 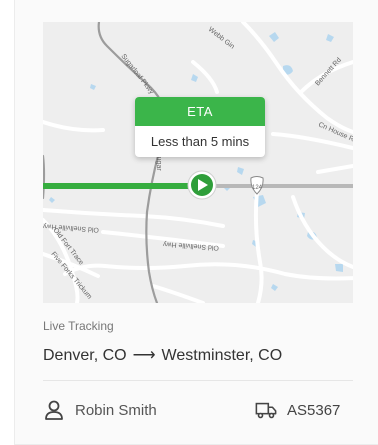 I want to click on route-shield-icon: 124, so click(x=257, y=185).